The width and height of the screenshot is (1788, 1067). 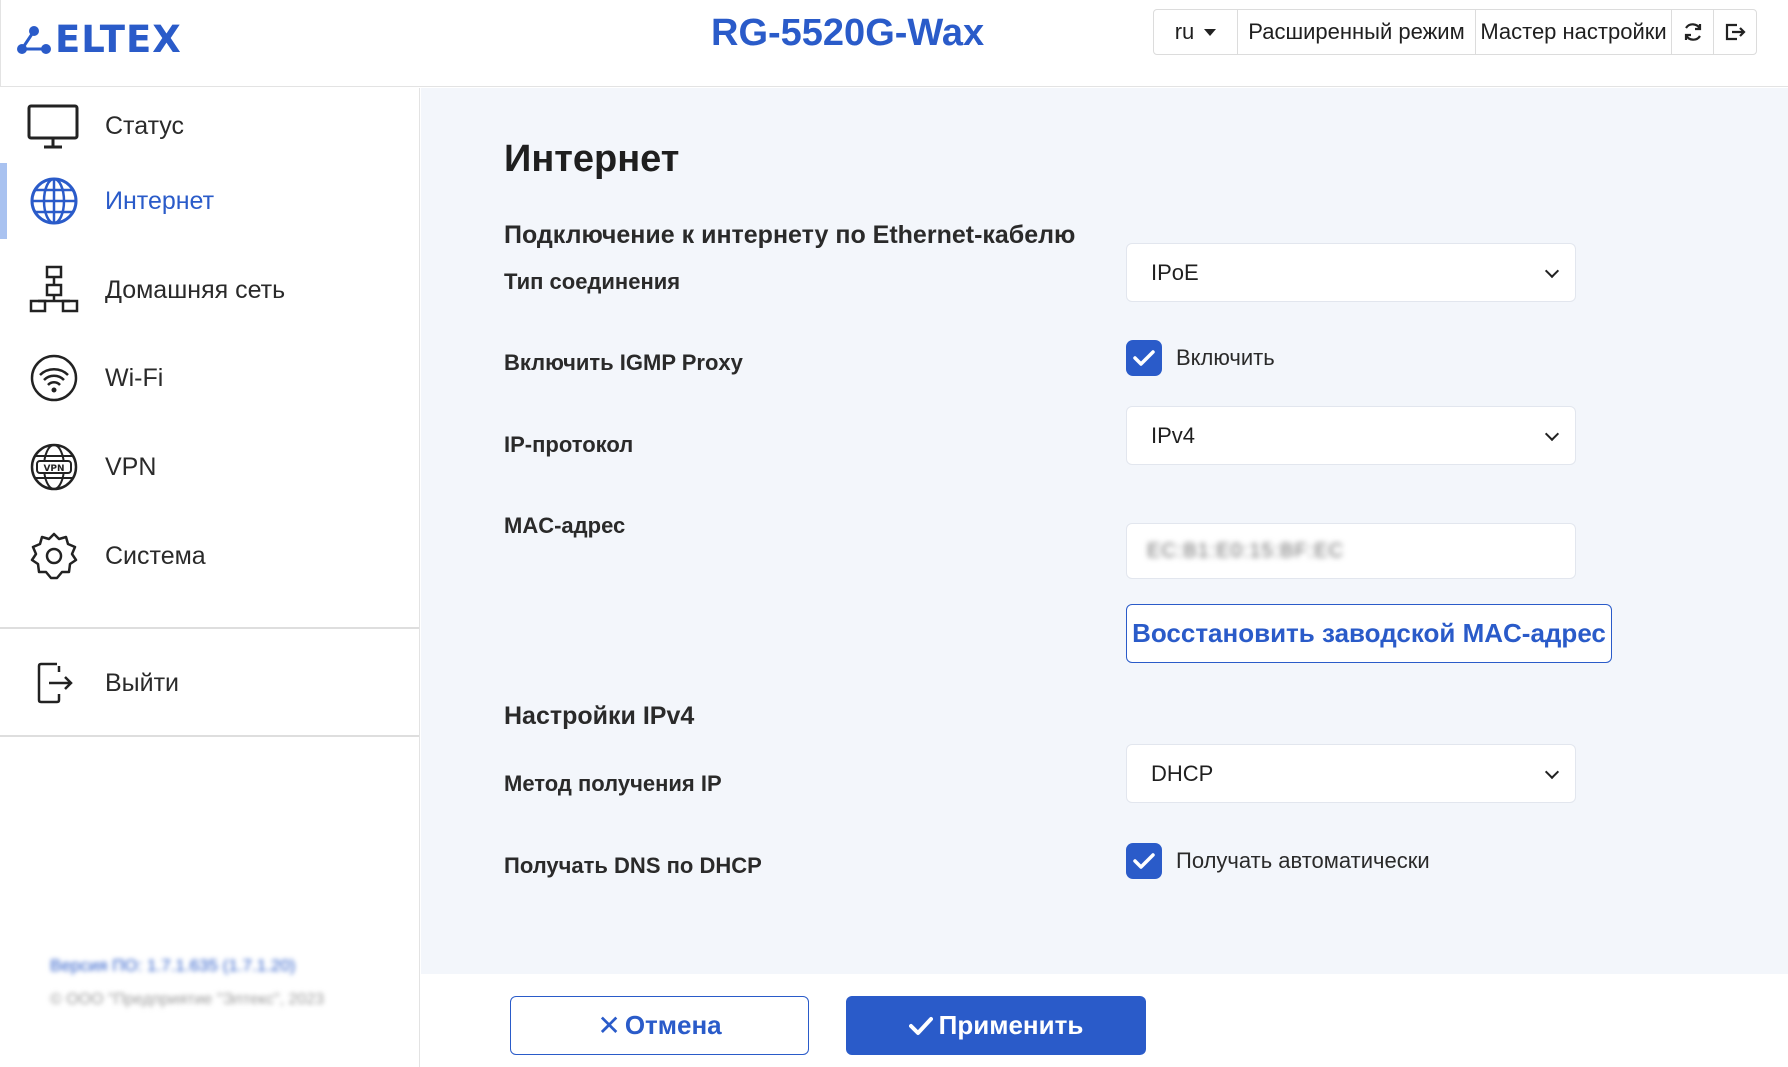 What do you see at coordinates (187, 999) in the screenshot?
I see `copyright-text: © ООО "Предприятие "Элтекс", 2023` at bounding box center [187, 999].